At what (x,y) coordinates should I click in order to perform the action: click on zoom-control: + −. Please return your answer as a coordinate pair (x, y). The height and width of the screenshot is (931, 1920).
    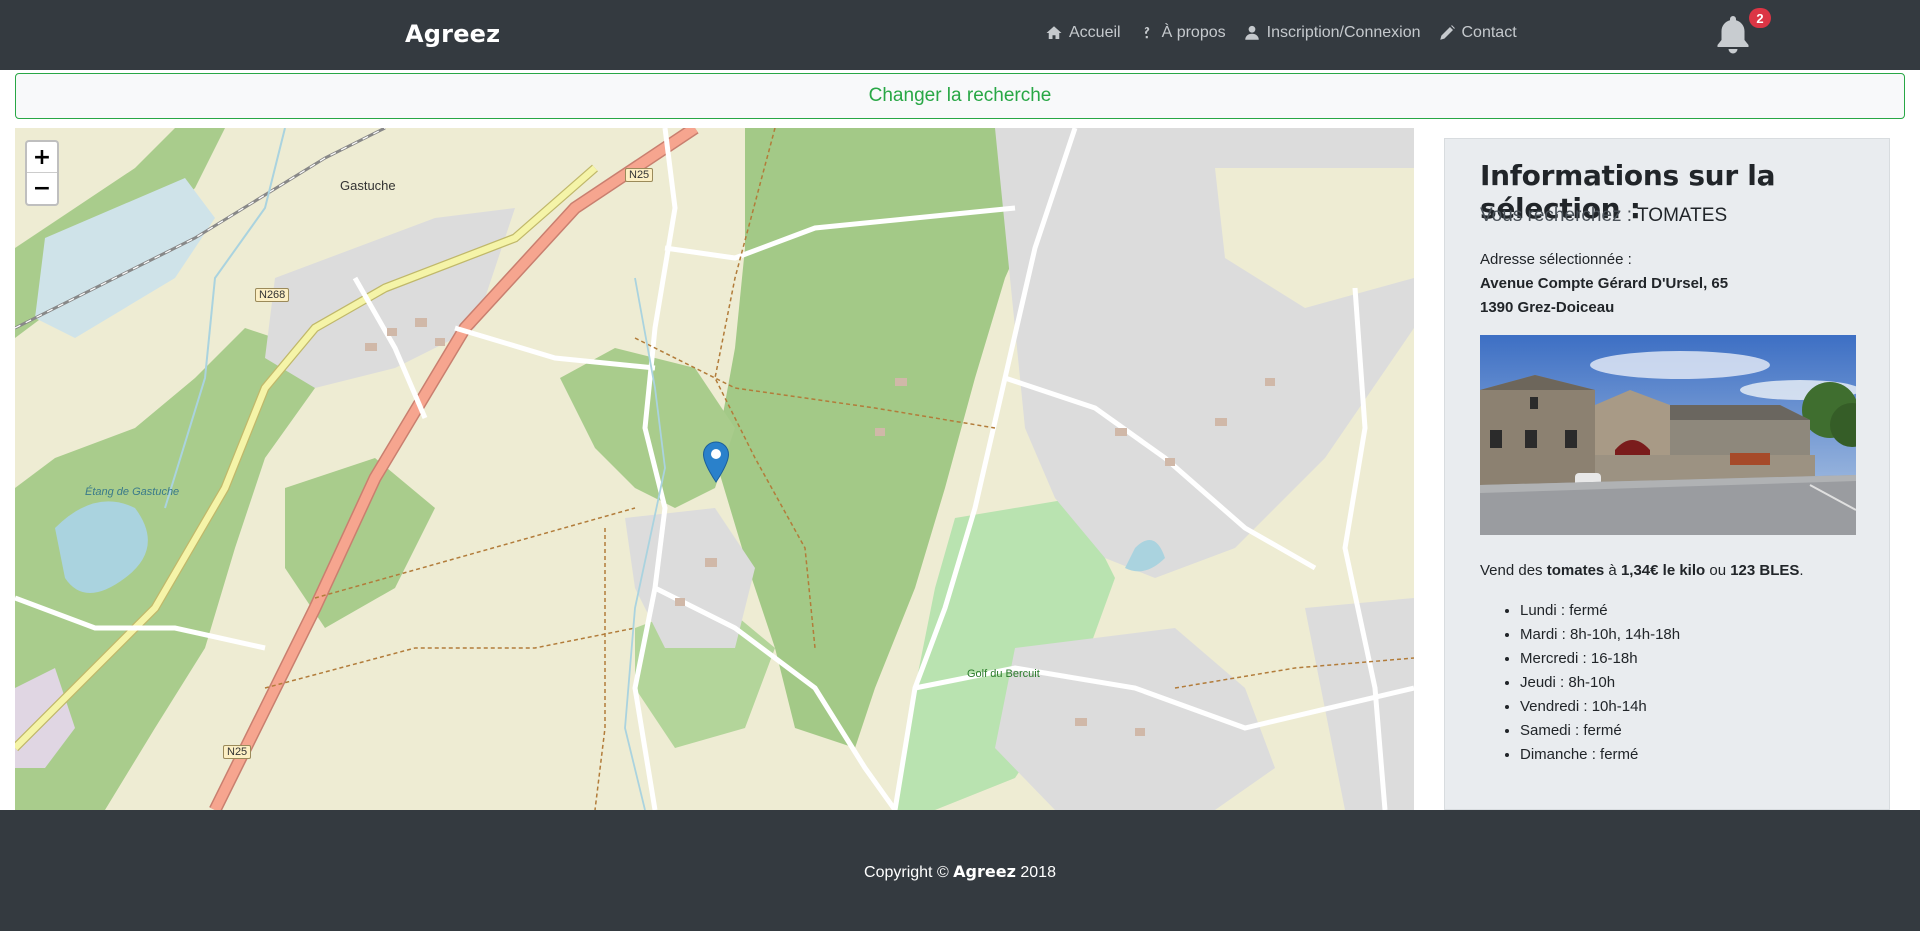
    Looking at the image, I should click on (42, 173).